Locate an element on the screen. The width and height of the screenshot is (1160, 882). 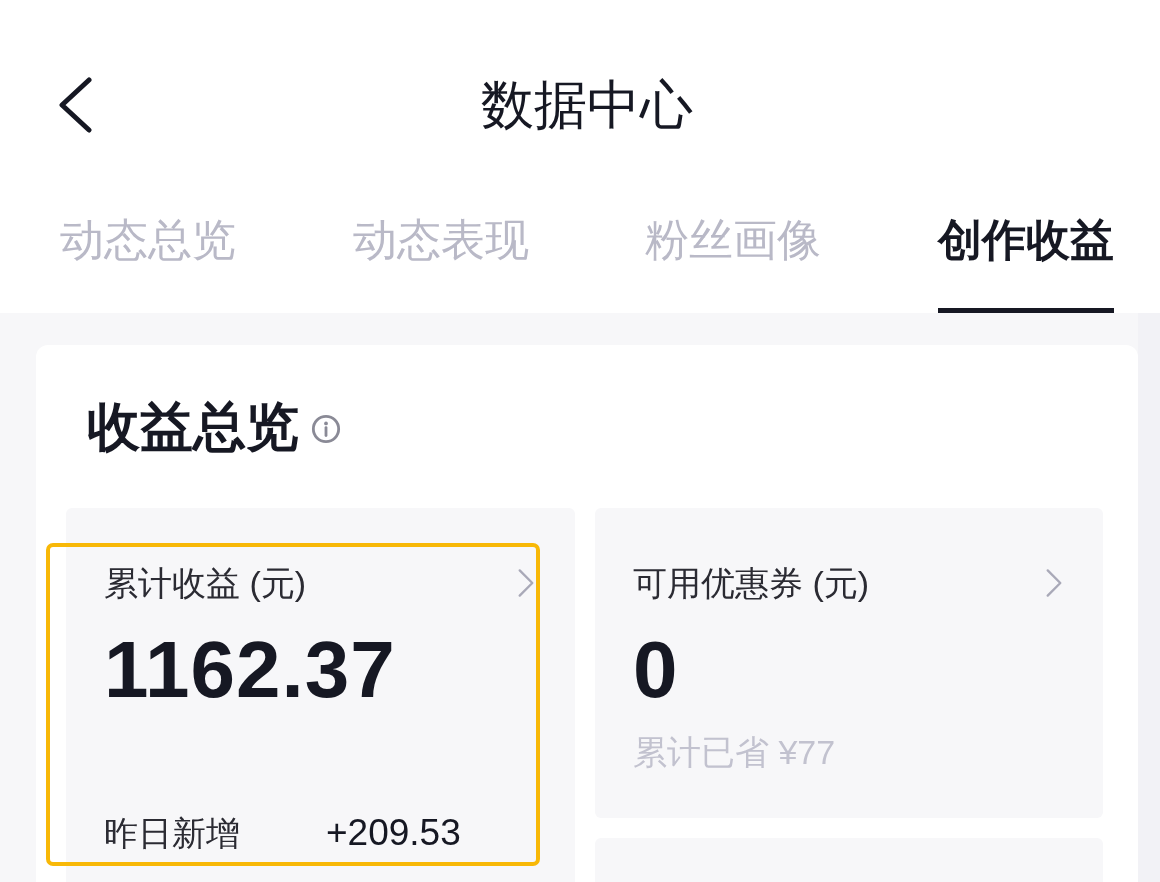
footer-value: +209.53 is located at coordinates (393, 833).